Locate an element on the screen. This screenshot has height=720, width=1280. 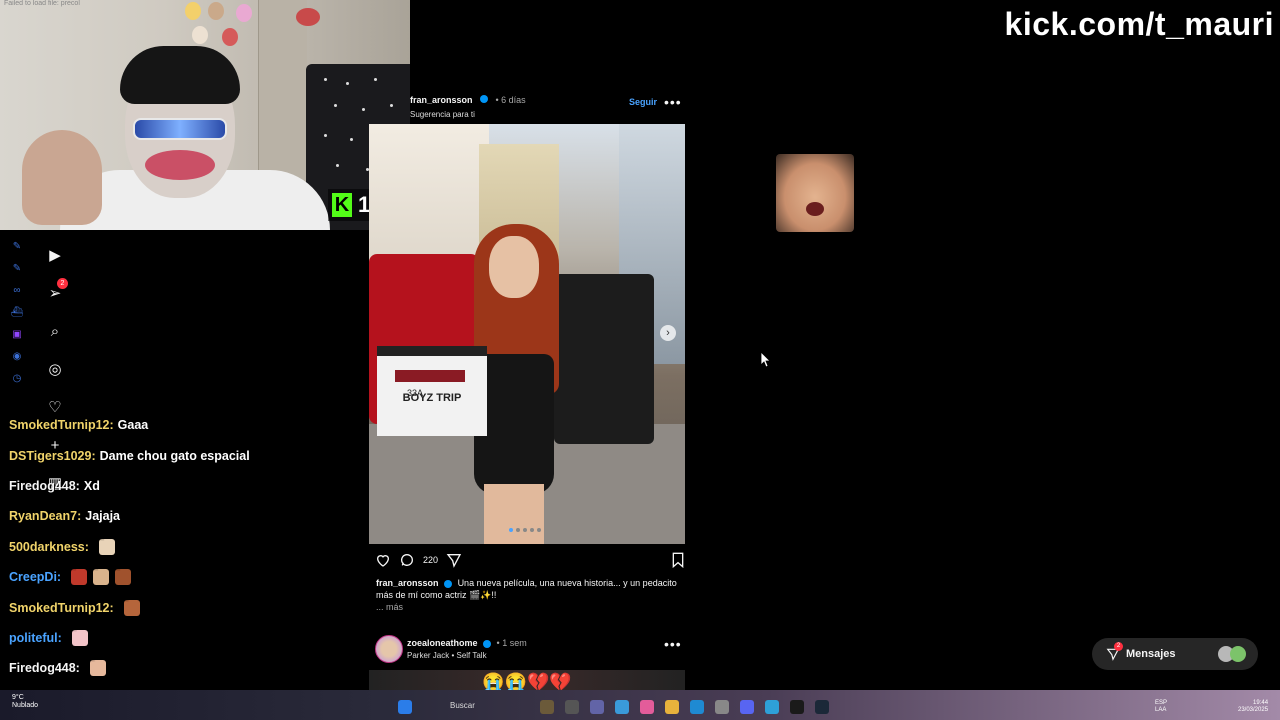
messages-button: 2 Mensajes is located at coordinates (1175, 654).